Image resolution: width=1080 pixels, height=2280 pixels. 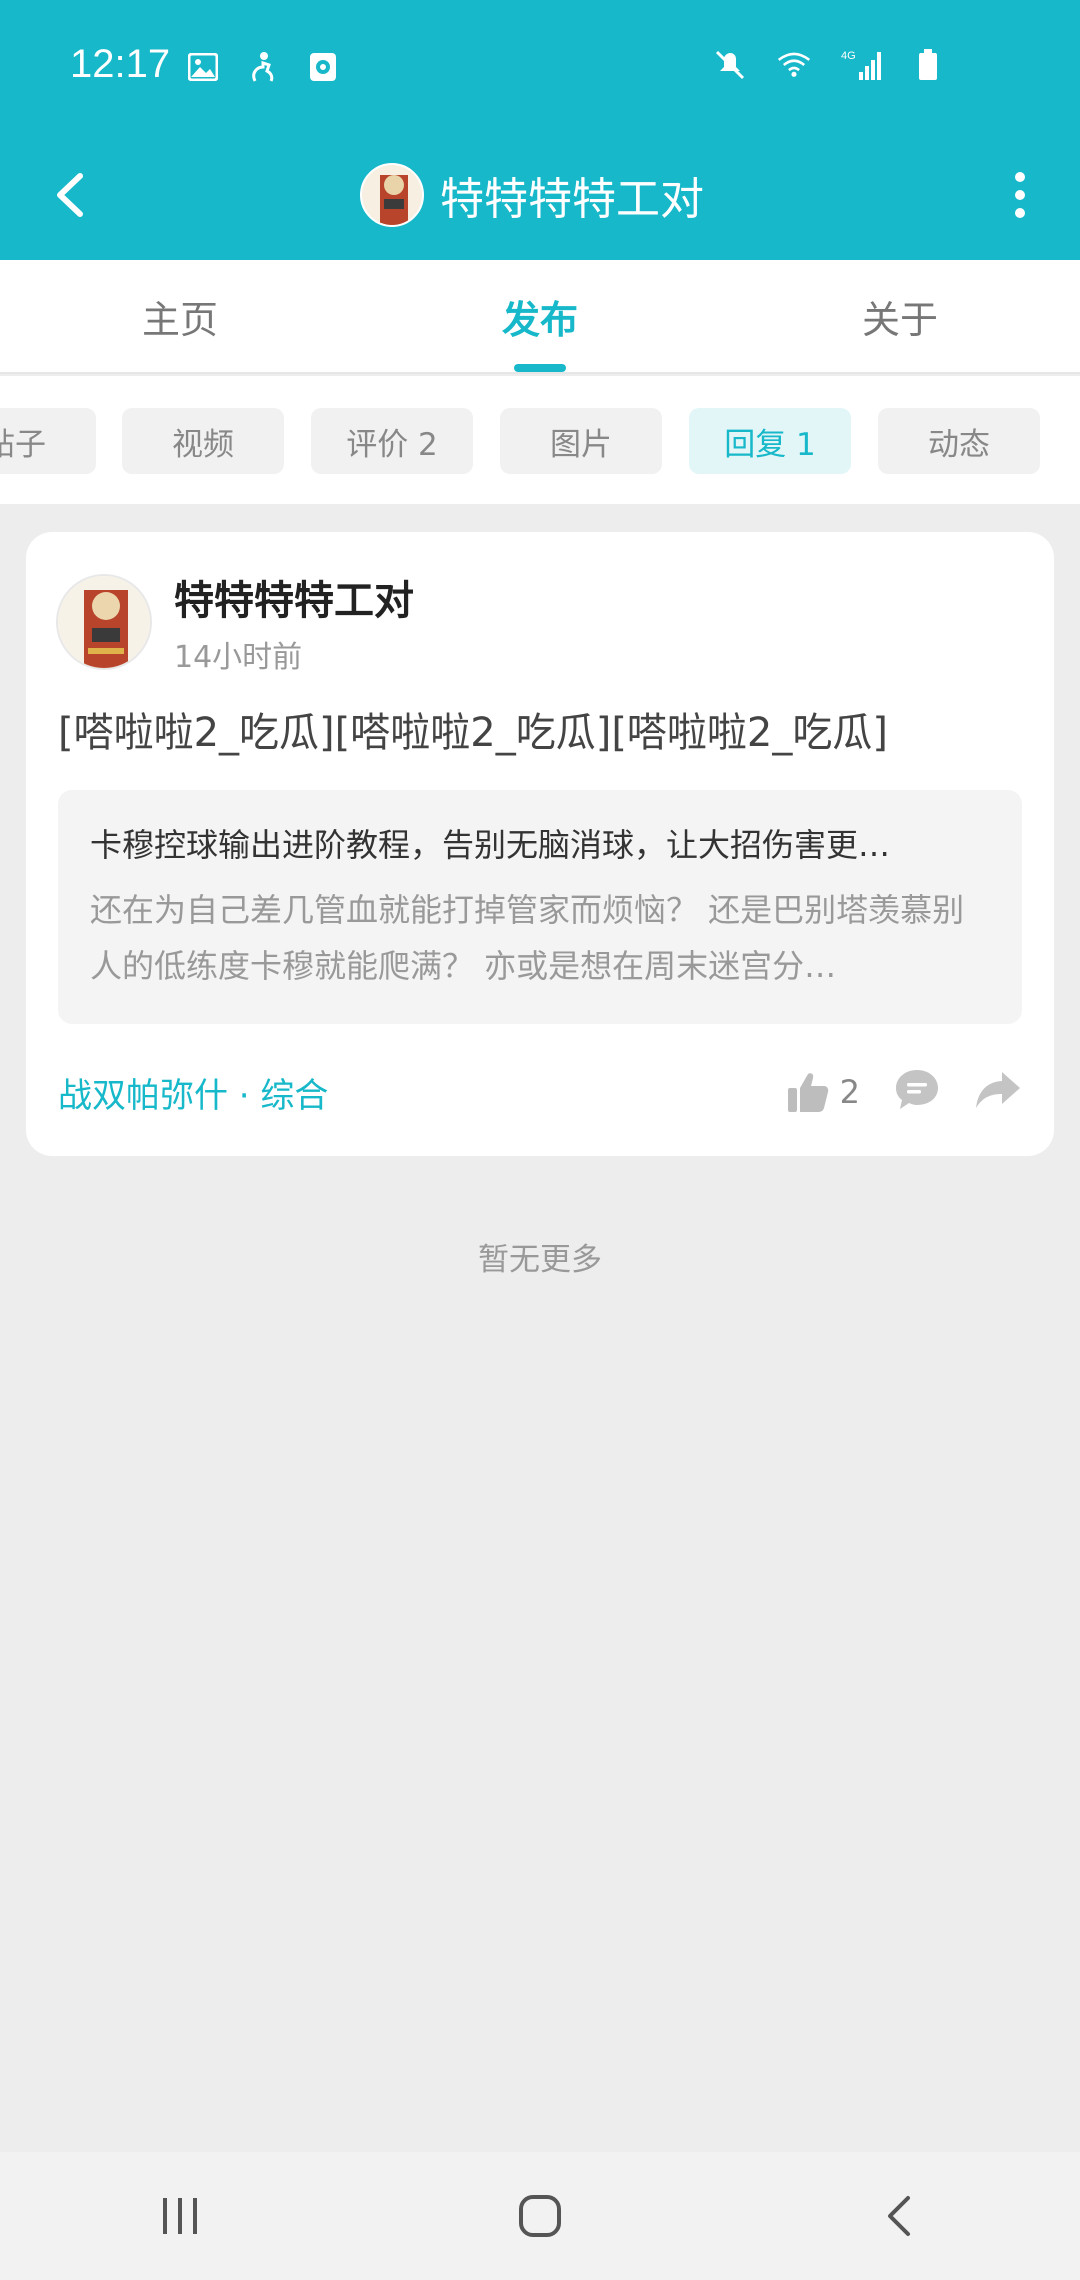 I want to click on chevron-left-icon, so click(x=70, y=195).